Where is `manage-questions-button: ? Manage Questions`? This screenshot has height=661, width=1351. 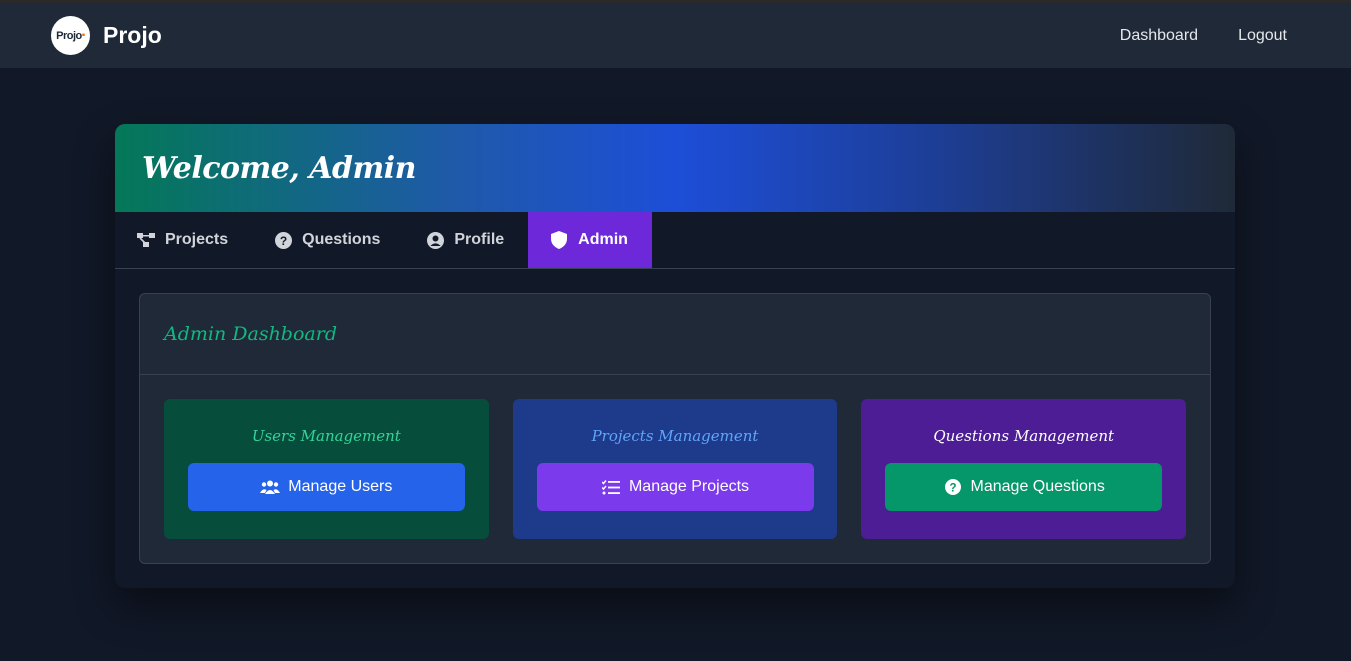
manage-questions-button: ? Manage Questions is located at coordinates (1024, 487).